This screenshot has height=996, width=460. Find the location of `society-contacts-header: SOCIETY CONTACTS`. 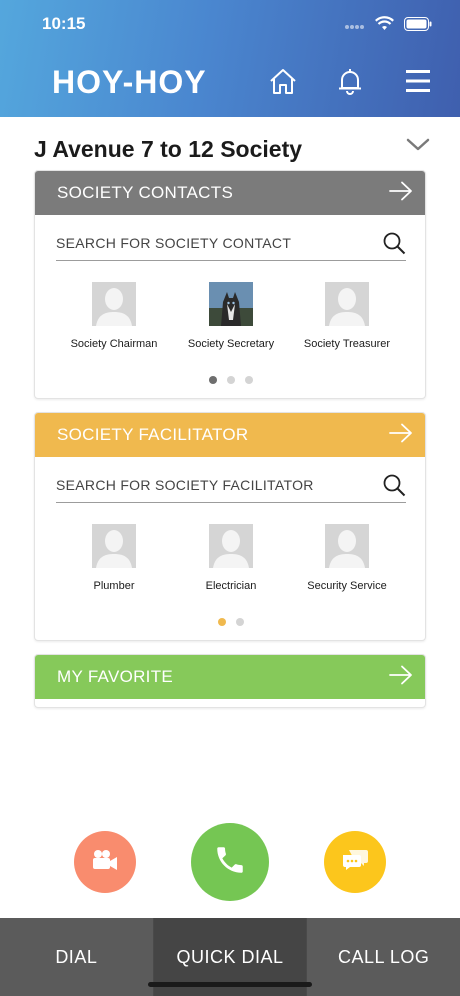

society-contacts-header: SOCIETY CONTACTS is located at coordinates (230, 193).